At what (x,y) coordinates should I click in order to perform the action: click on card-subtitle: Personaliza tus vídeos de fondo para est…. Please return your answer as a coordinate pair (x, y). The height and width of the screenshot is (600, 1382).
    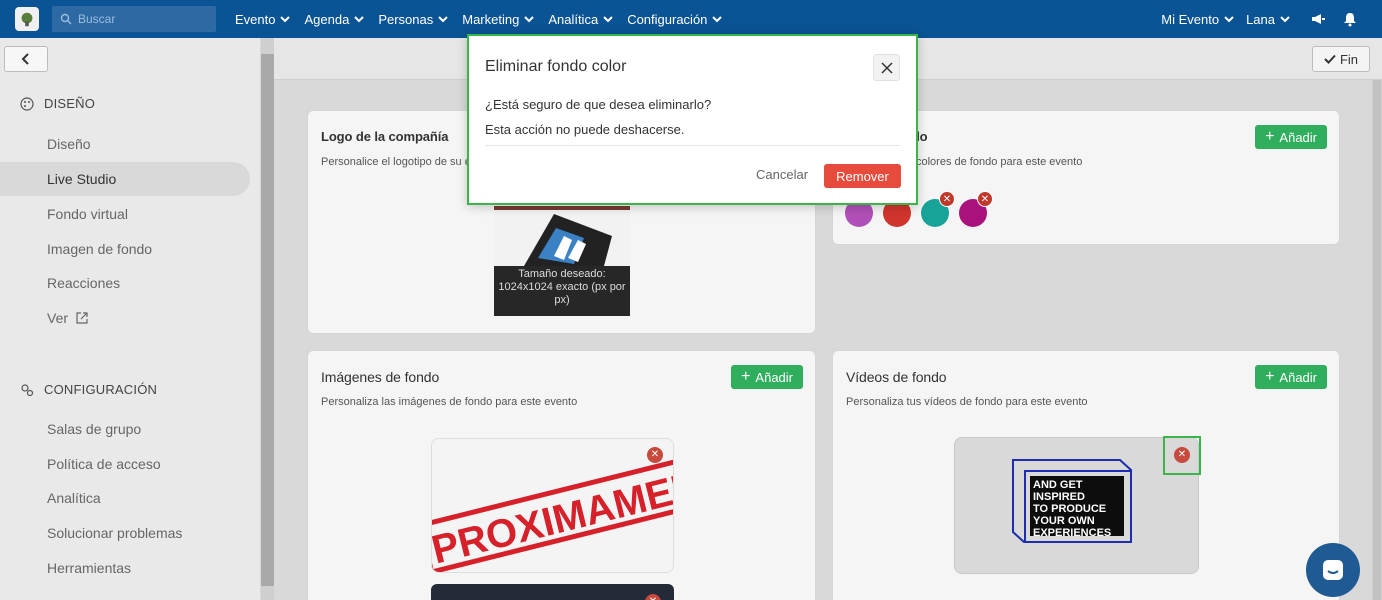
    Looking at the image, I should click on (967, 402).